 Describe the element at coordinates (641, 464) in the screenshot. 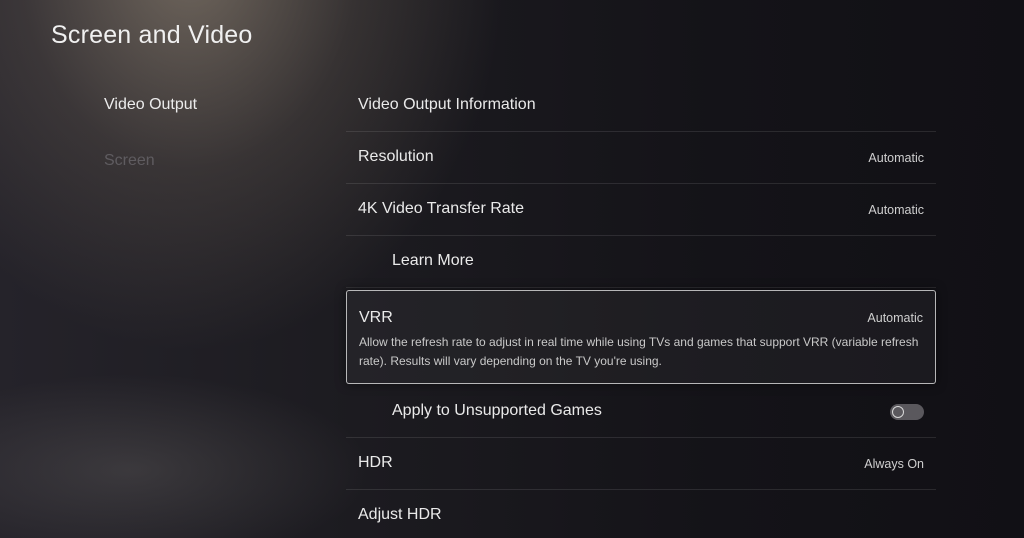

I see `hdr-row: HDR Always On` at that location.